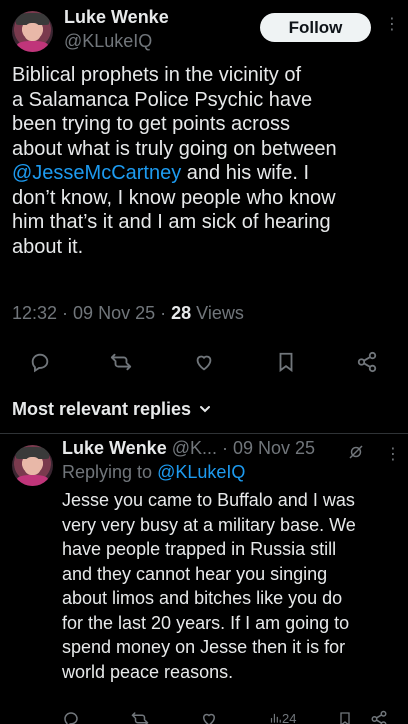 The width and height of the screenshot is (408, 724). I want to click on post-line: a Salamanca Police Psychic have, so click(162, 99).